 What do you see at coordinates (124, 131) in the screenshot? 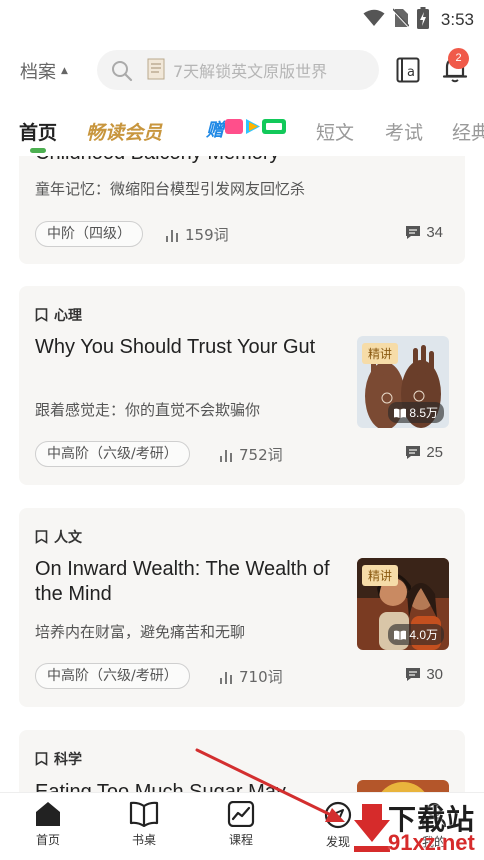
I see `tab-vip: 畅读会员` at bounding box center [124, 131].